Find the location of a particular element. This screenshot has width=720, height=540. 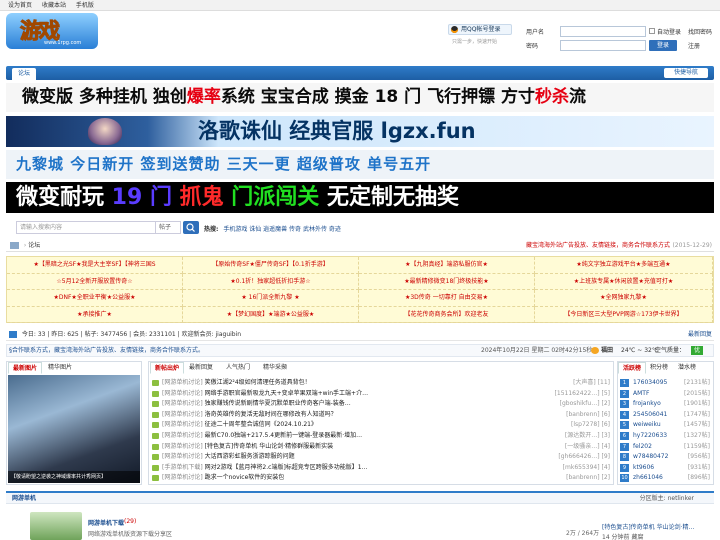

stats-welcome: 欢迎新会员: jiaguibin is located at coordinates (212, 334).